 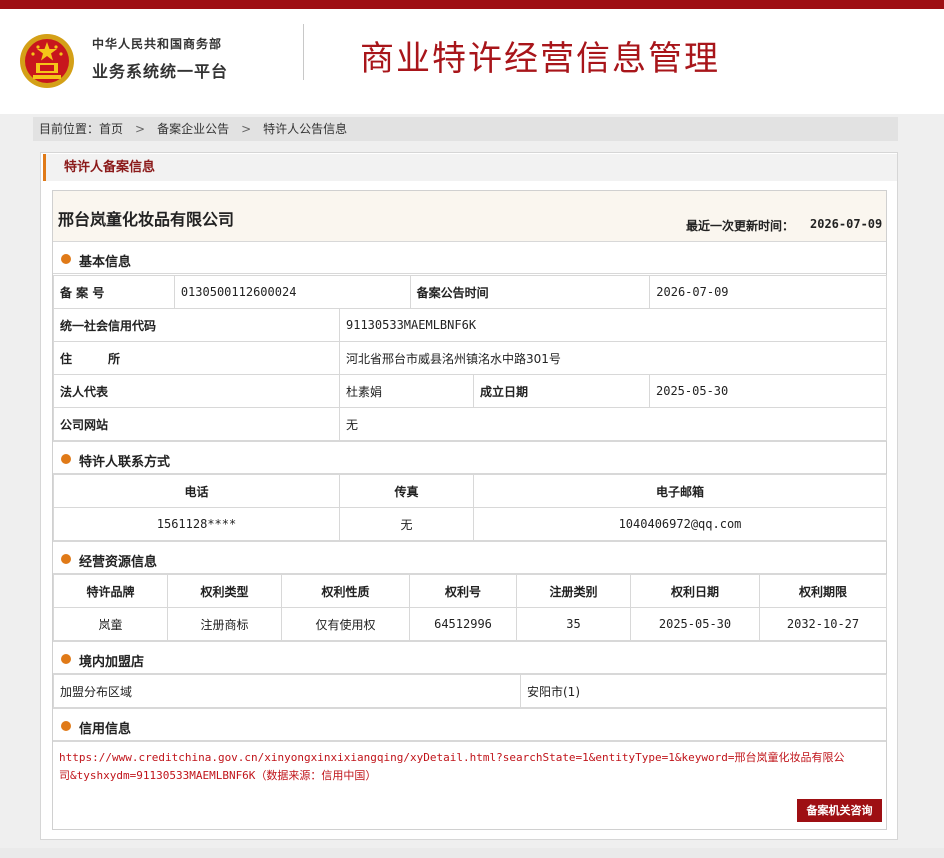 I want to click on group-title: 经营资源信息, so click(x=118, y=562).